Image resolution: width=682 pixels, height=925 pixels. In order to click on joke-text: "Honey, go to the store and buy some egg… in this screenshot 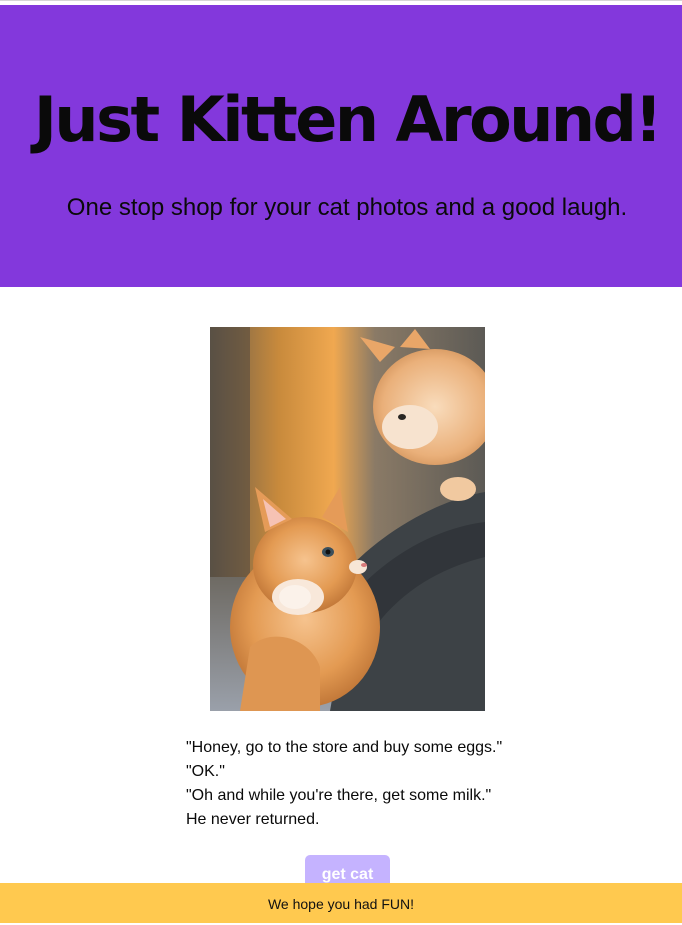, I will do `click(376, 784)`.